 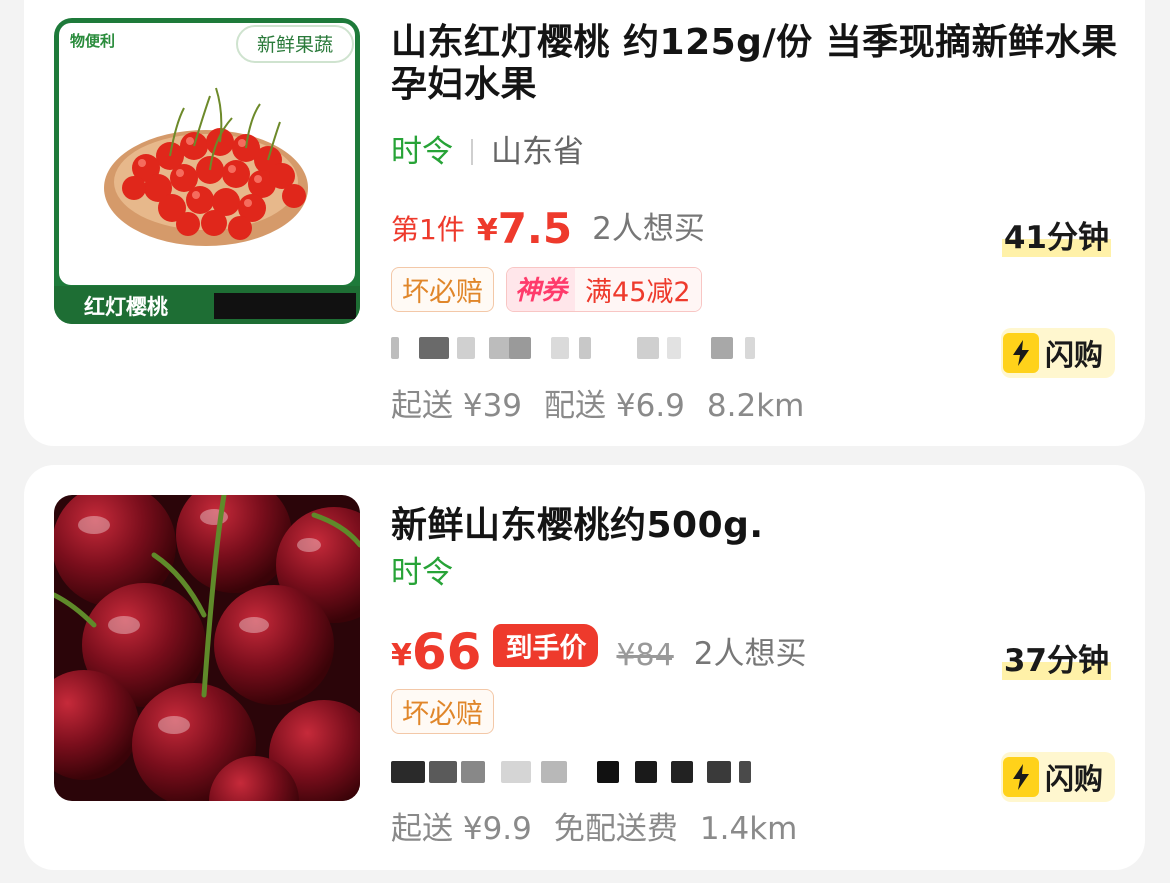 I want to click on price-value: 7.5, so click(x=535, y=228).